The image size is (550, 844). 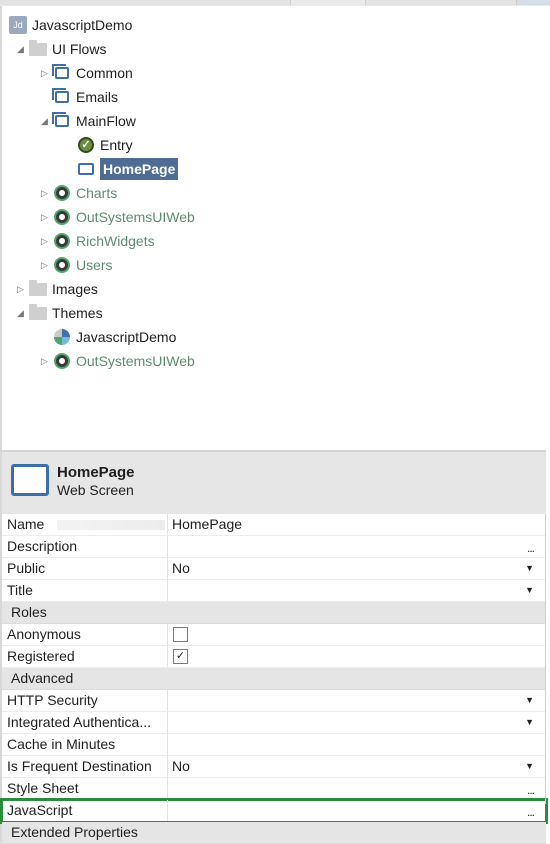 What do you see at coordinates (273, 483) in the screenshot?
I see `properties-header: HomePage Web Screen` at bounding box center [273, 483].